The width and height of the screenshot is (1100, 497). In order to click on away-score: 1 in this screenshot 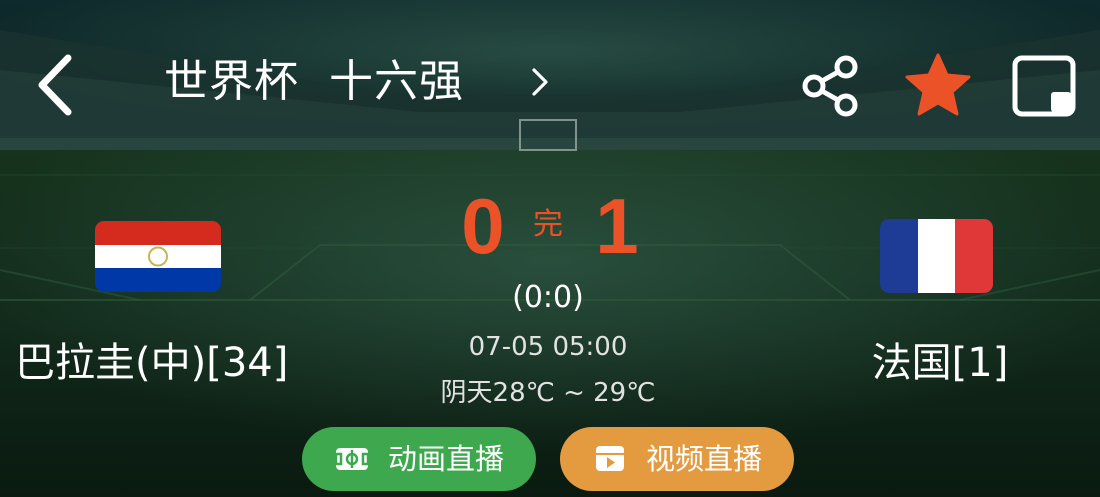, I will do `click(617, 226)`.